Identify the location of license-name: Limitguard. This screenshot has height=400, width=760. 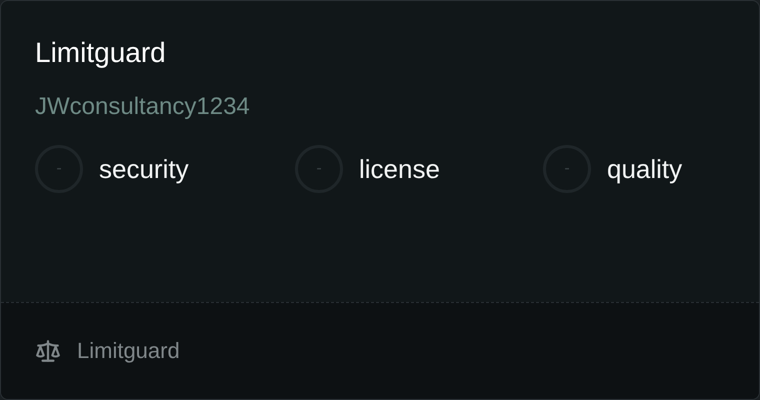
(128, 351).